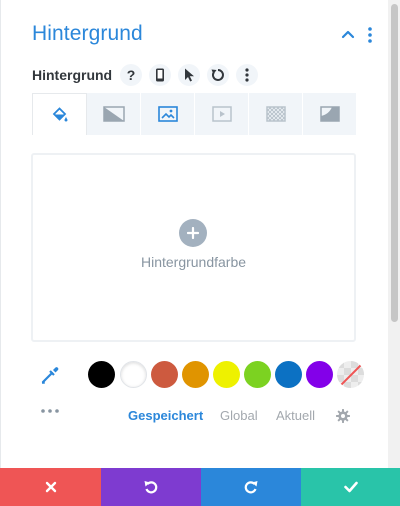 The width and height of the screenshot is (400, 506). I want to click on tab-mask, so click(329, 114).